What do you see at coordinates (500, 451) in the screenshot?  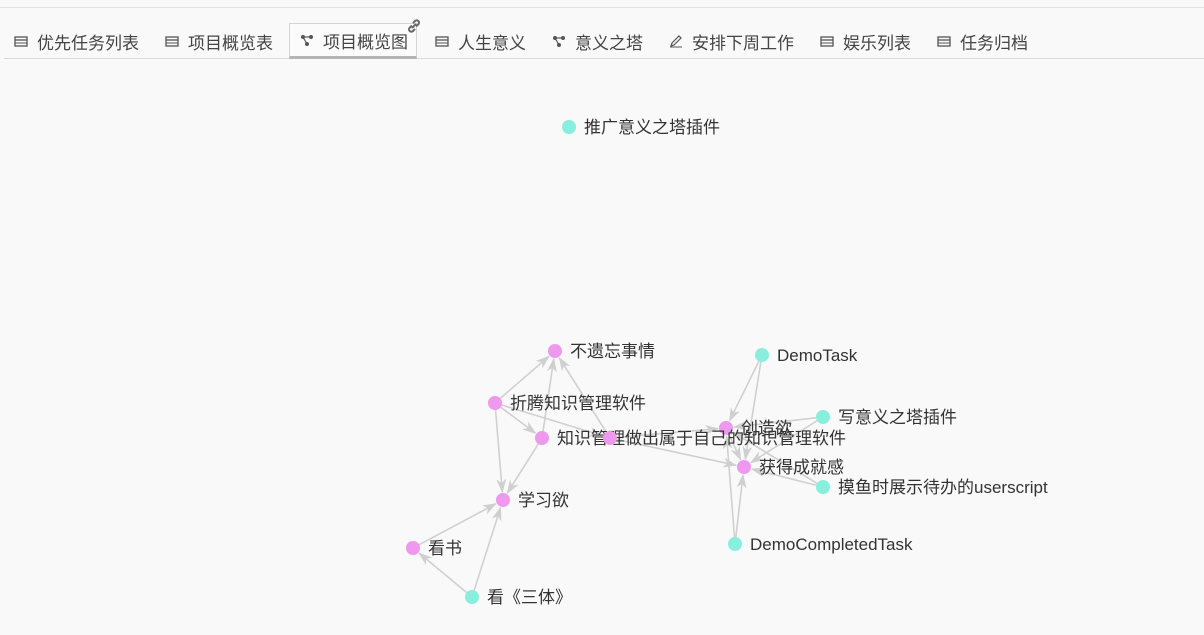 I see `edge-zheteng-to-learn` at bounding box center [500, 451].